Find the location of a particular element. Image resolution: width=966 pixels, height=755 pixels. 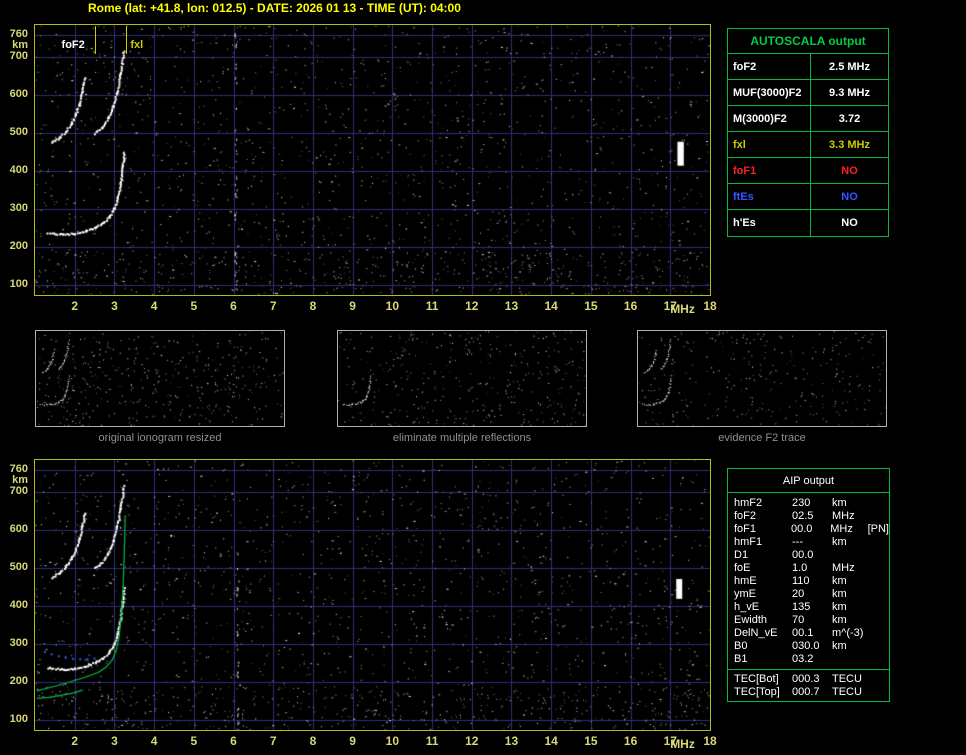

thumbnail-f2-canvas is located at coordinates (762, 378).